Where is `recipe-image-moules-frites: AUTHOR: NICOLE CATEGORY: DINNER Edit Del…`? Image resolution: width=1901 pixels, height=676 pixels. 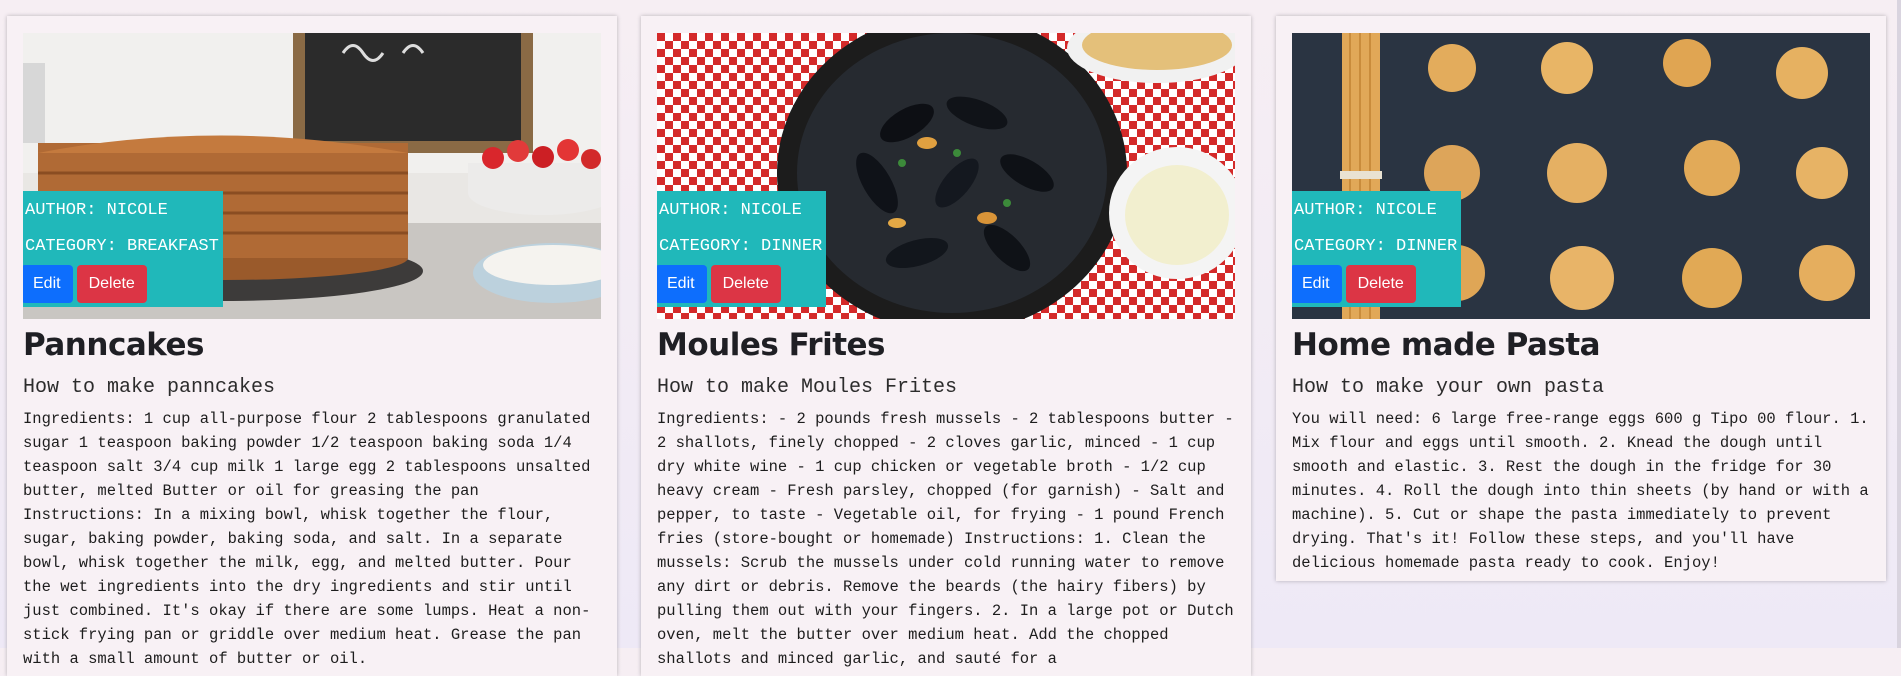 recipe-image-moules-frites: AUTHOR: NICOLE CATEGORY: DINNER Edit Del… is located at coordinates (946, 176).